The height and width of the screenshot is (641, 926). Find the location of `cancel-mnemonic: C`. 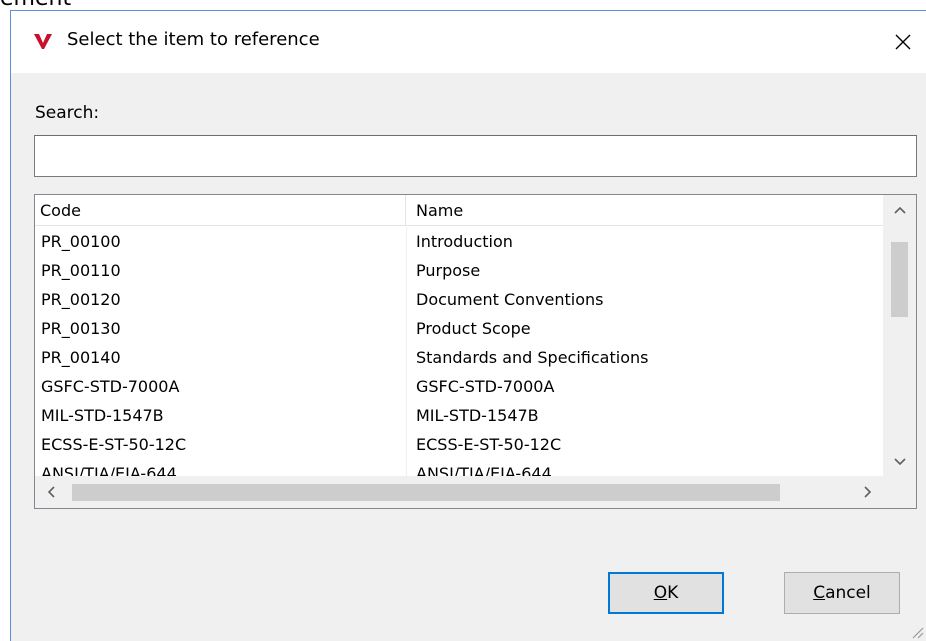

cancel-mnemonic: C is located at coordinates (819, 593).